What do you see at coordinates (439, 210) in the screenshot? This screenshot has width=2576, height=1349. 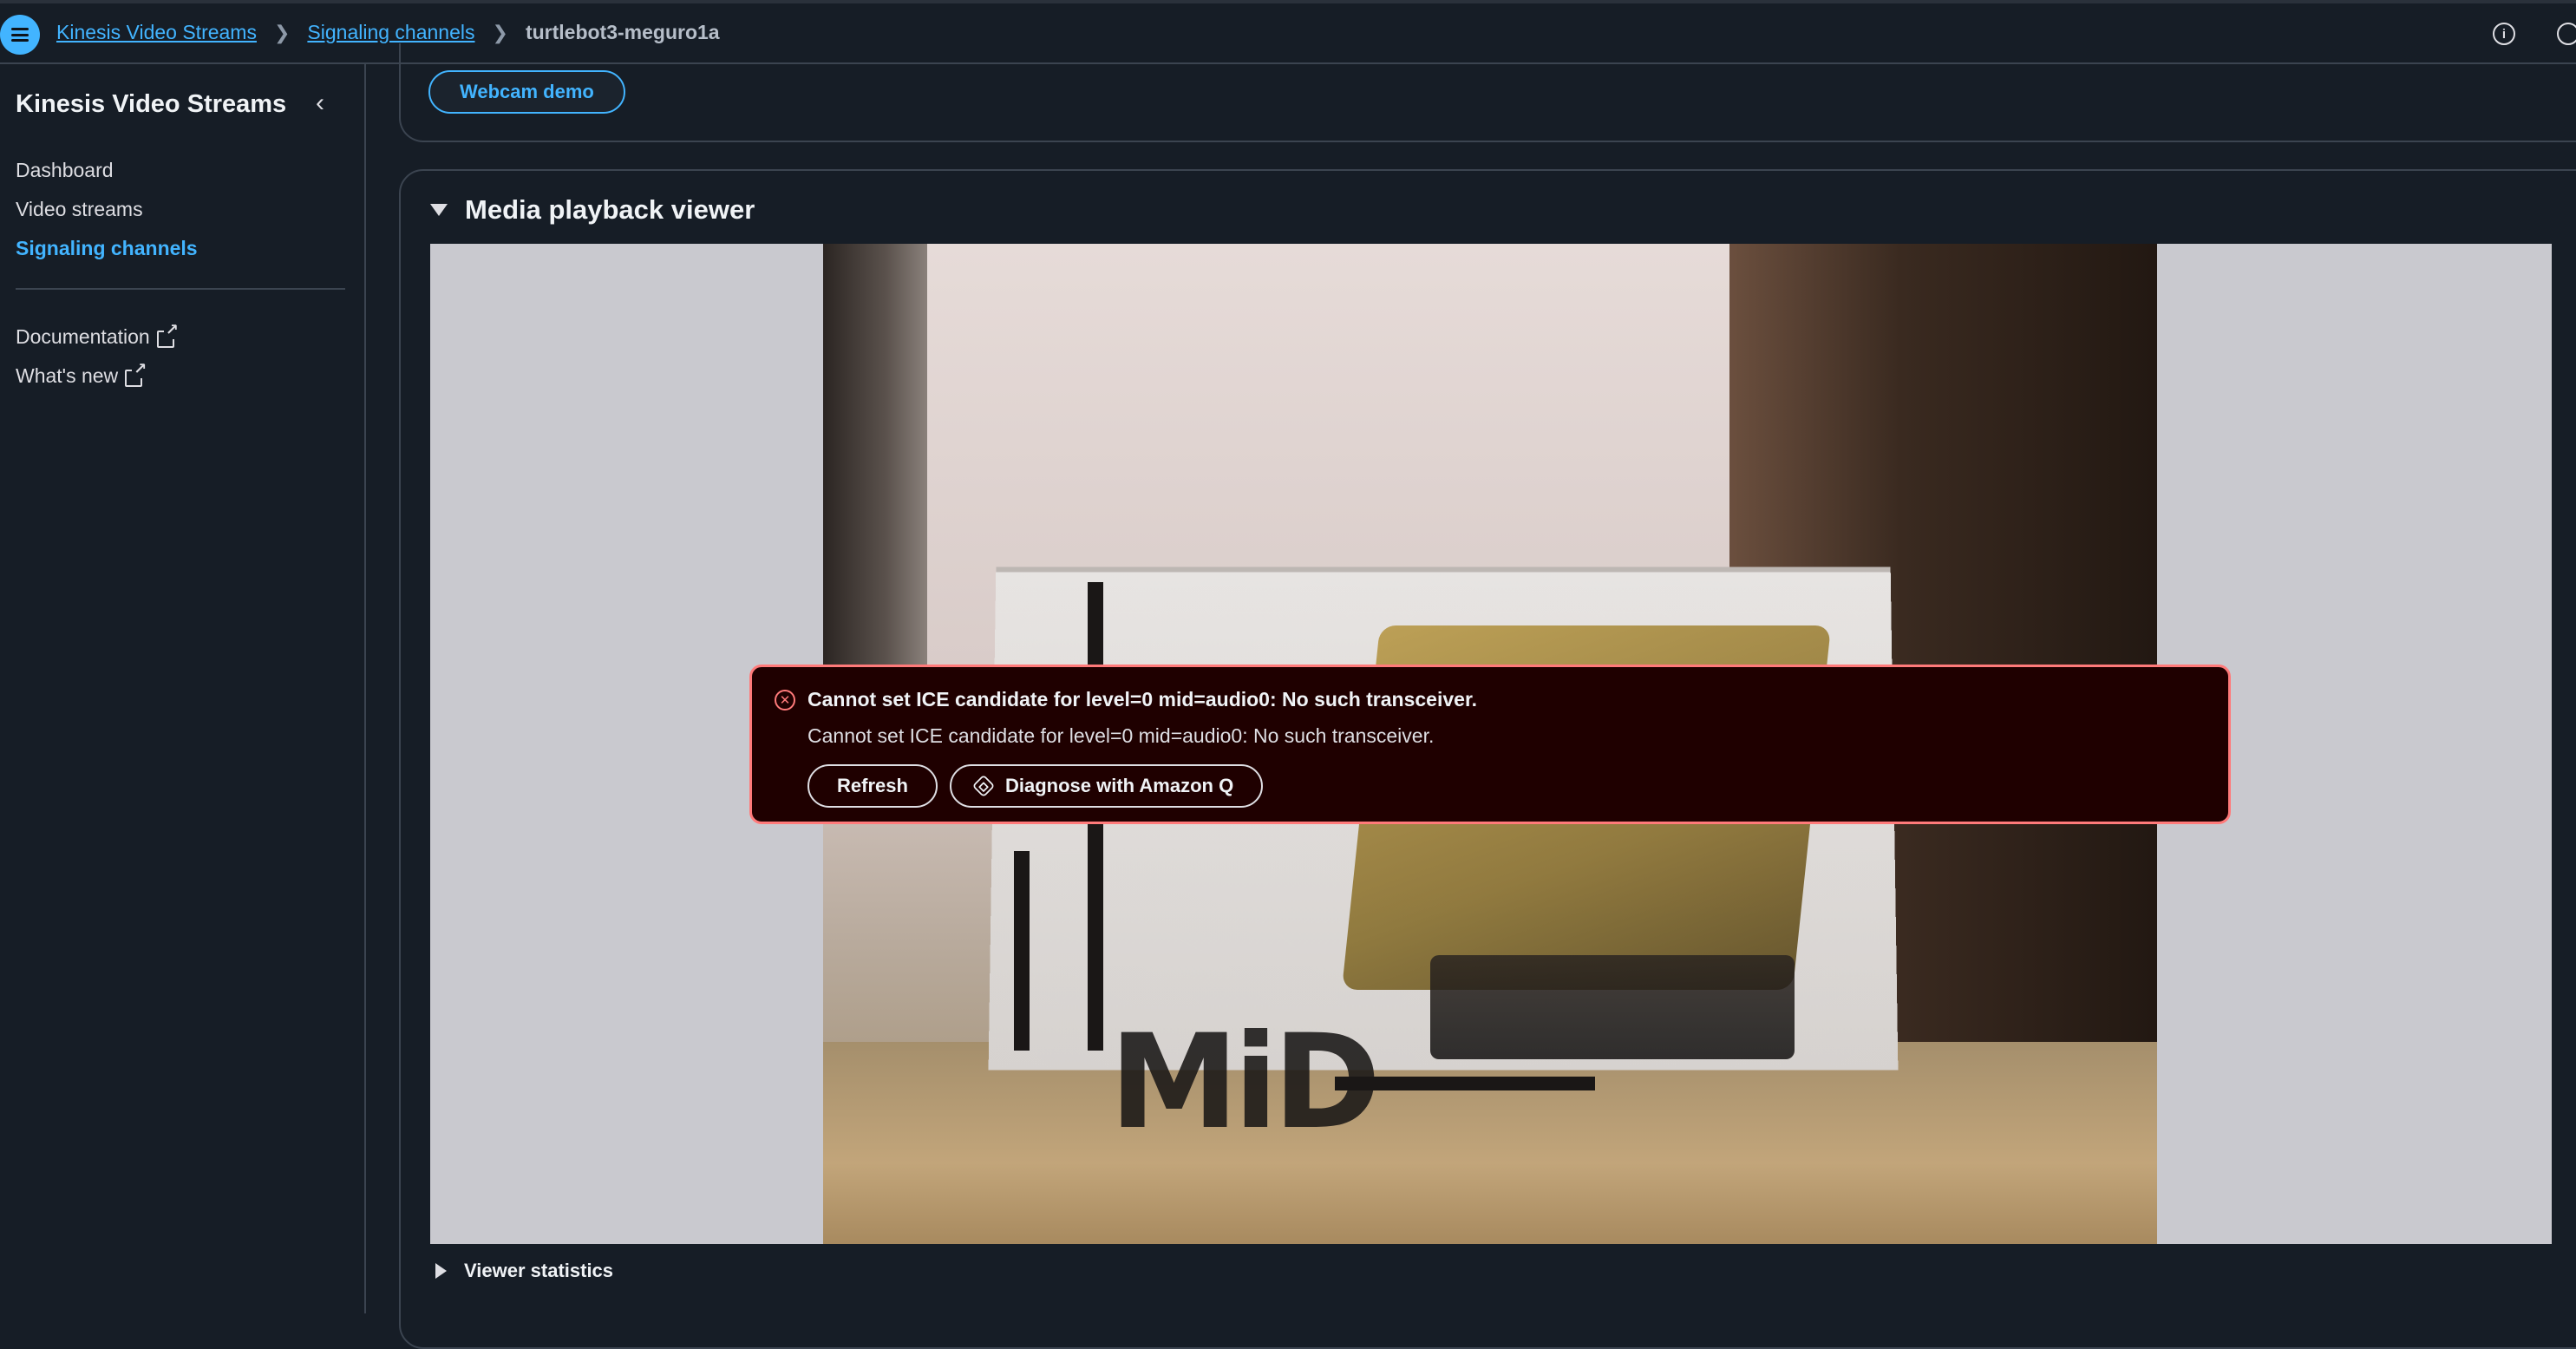 I see `caret-down-icon` at bounding box center [439, 210].